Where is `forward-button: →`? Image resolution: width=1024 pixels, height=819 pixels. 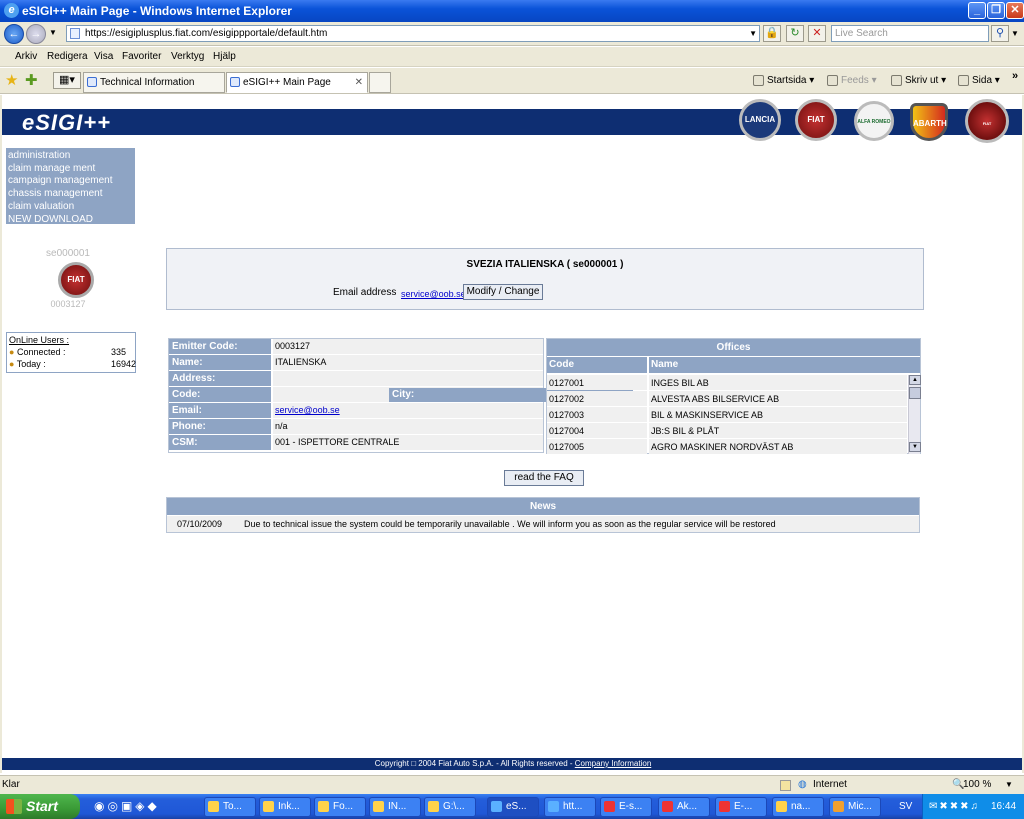
forward-button: → is located at coordinates (36, 34).